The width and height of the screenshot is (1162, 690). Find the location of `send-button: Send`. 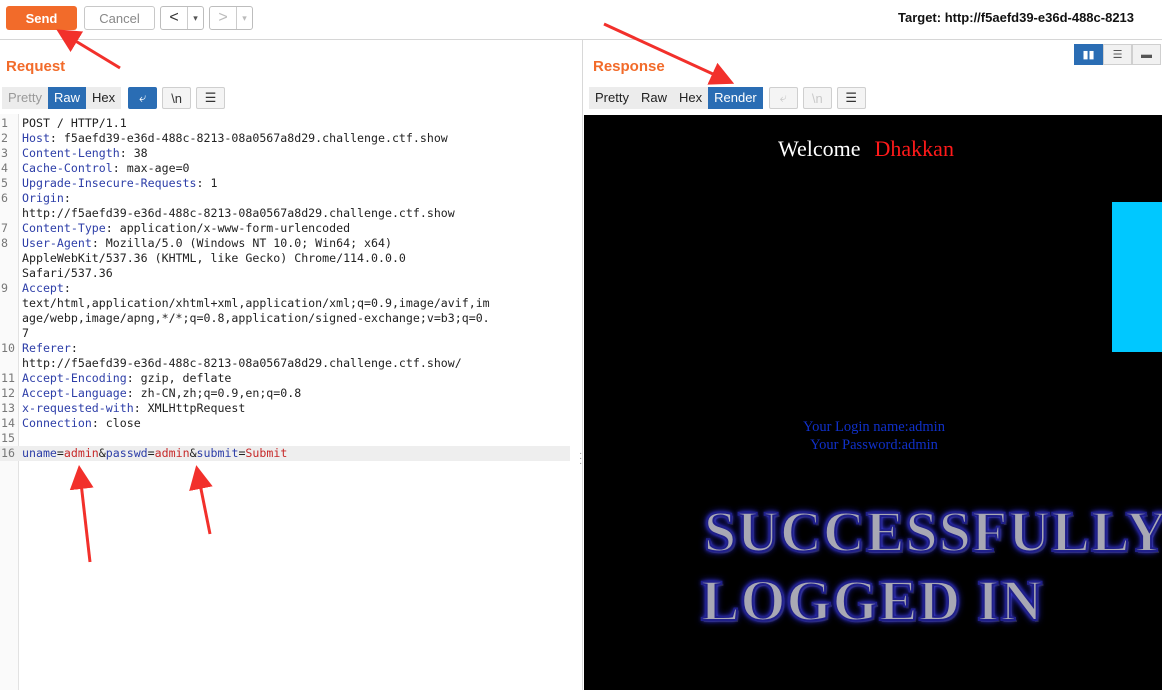

send-button: Send is located at coordinates (41, 18).